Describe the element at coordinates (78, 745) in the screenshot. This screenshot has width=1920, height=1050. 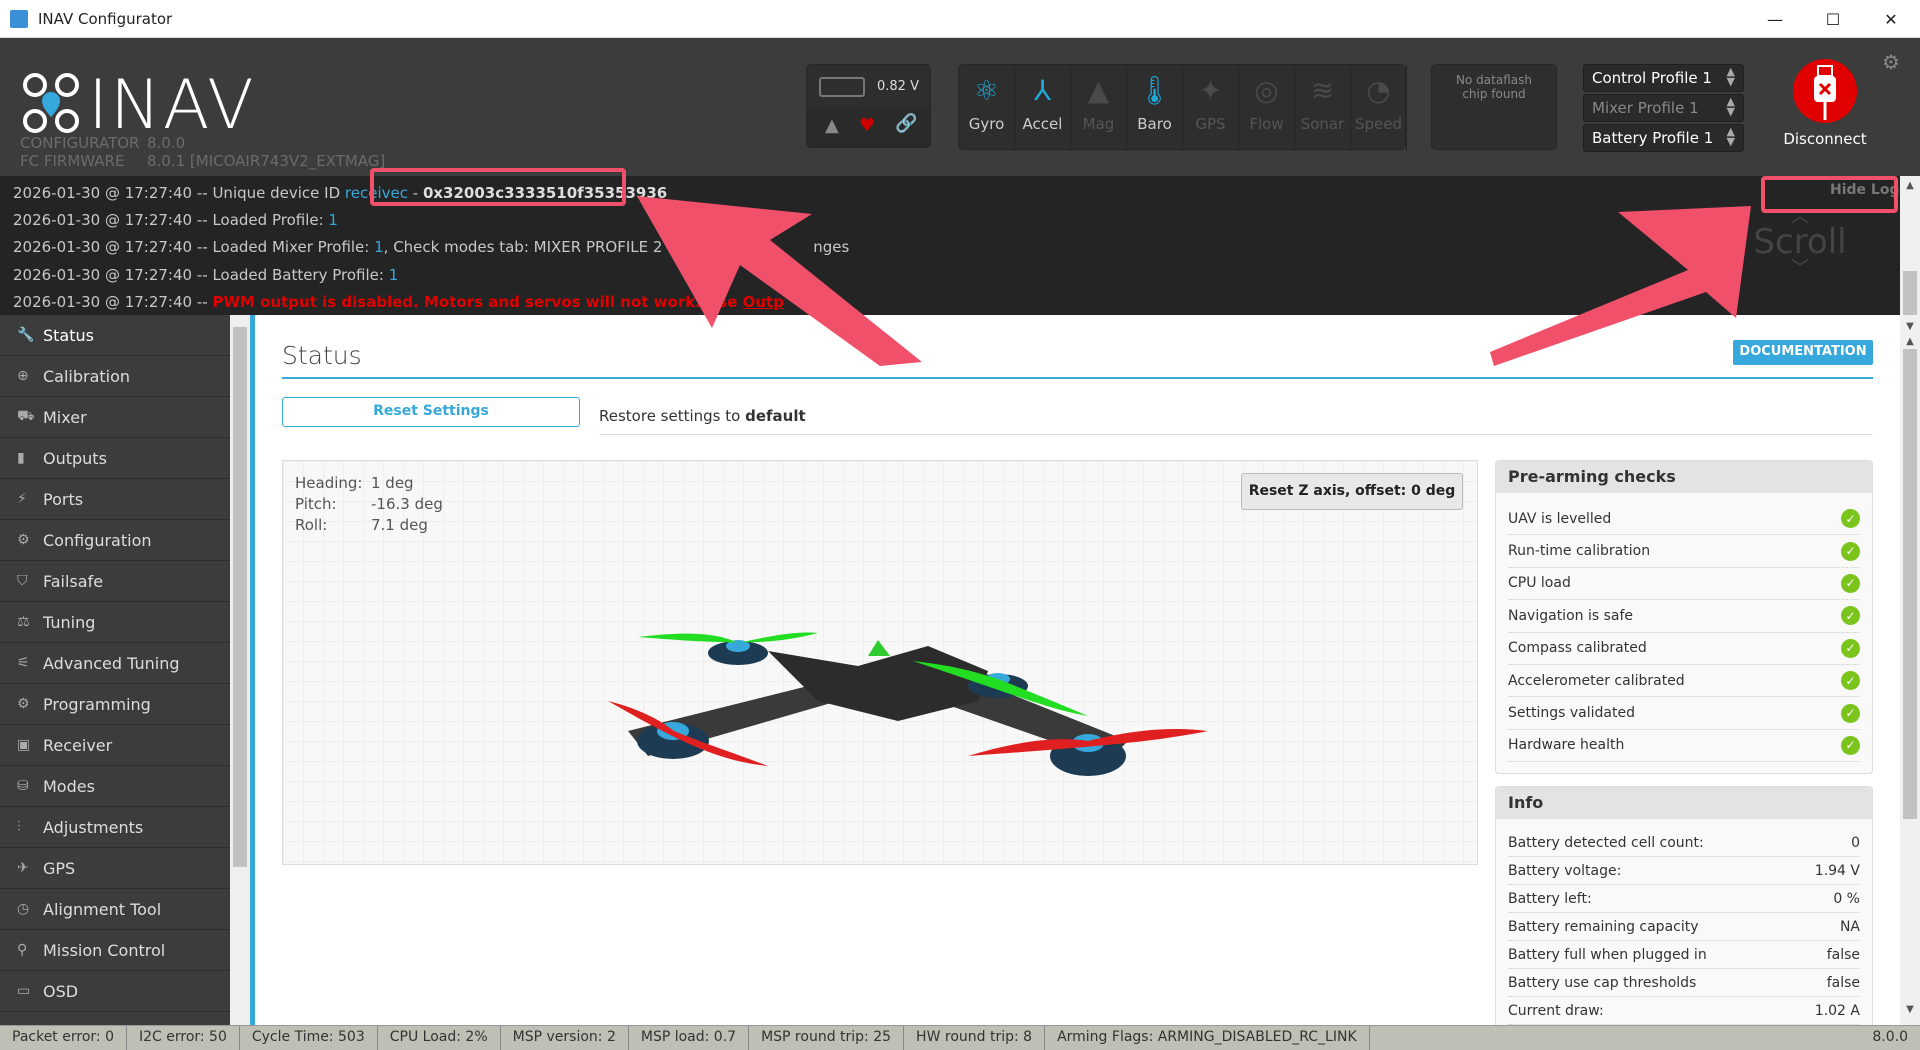
I see `sidebar-item-label: Receiver` at that location.